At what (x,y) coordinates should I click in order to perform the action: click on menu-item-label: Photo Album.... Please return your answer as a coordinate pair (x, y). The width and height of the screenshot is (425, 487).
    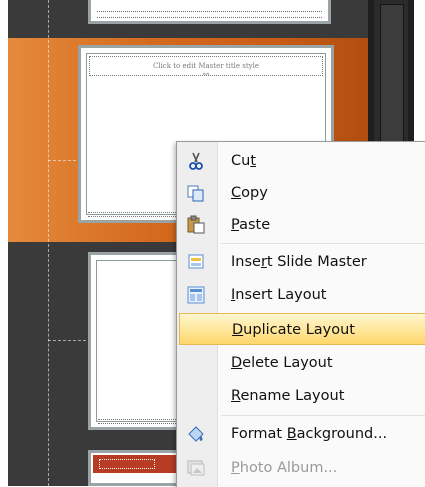
    Looking at the image, I should click on (284, 468).